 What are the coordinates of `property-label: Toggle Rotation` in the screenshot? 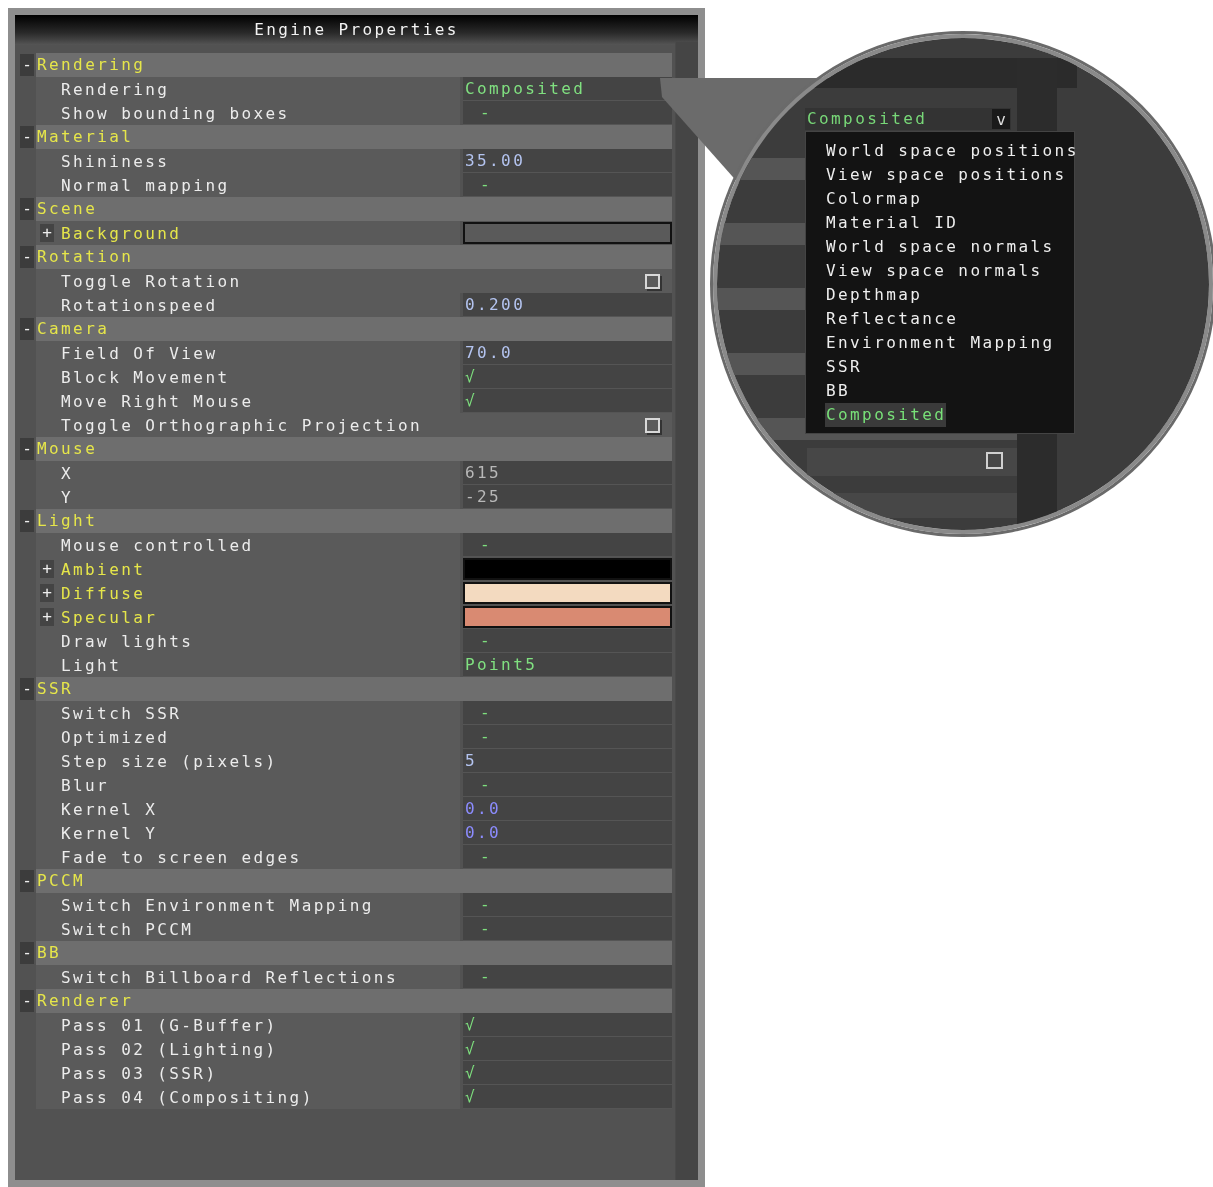 It's located at (151, 281).